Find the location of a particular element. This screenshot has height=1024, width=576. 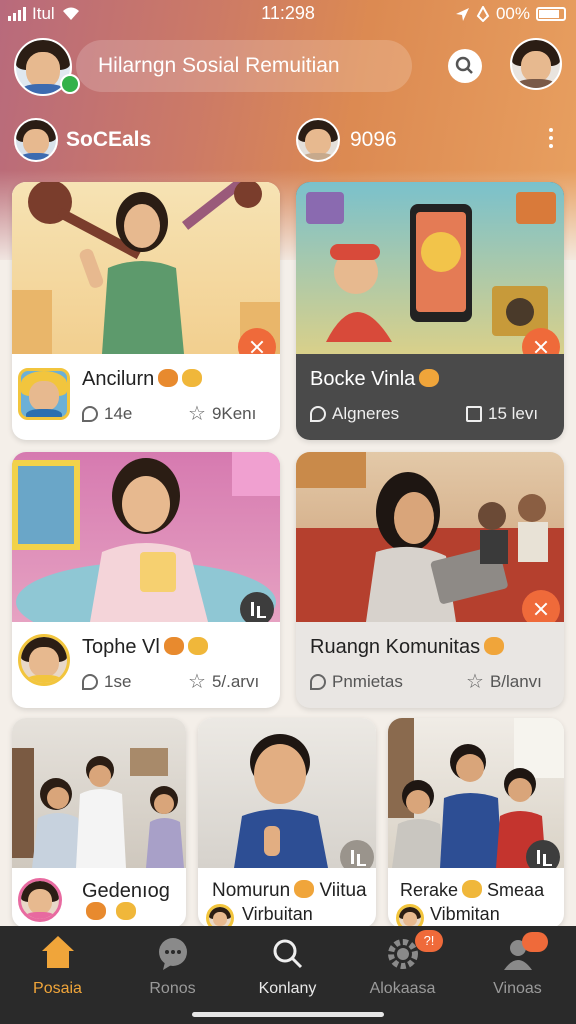

card-title: Bocke Vinla is located at coordinates (375, 379).